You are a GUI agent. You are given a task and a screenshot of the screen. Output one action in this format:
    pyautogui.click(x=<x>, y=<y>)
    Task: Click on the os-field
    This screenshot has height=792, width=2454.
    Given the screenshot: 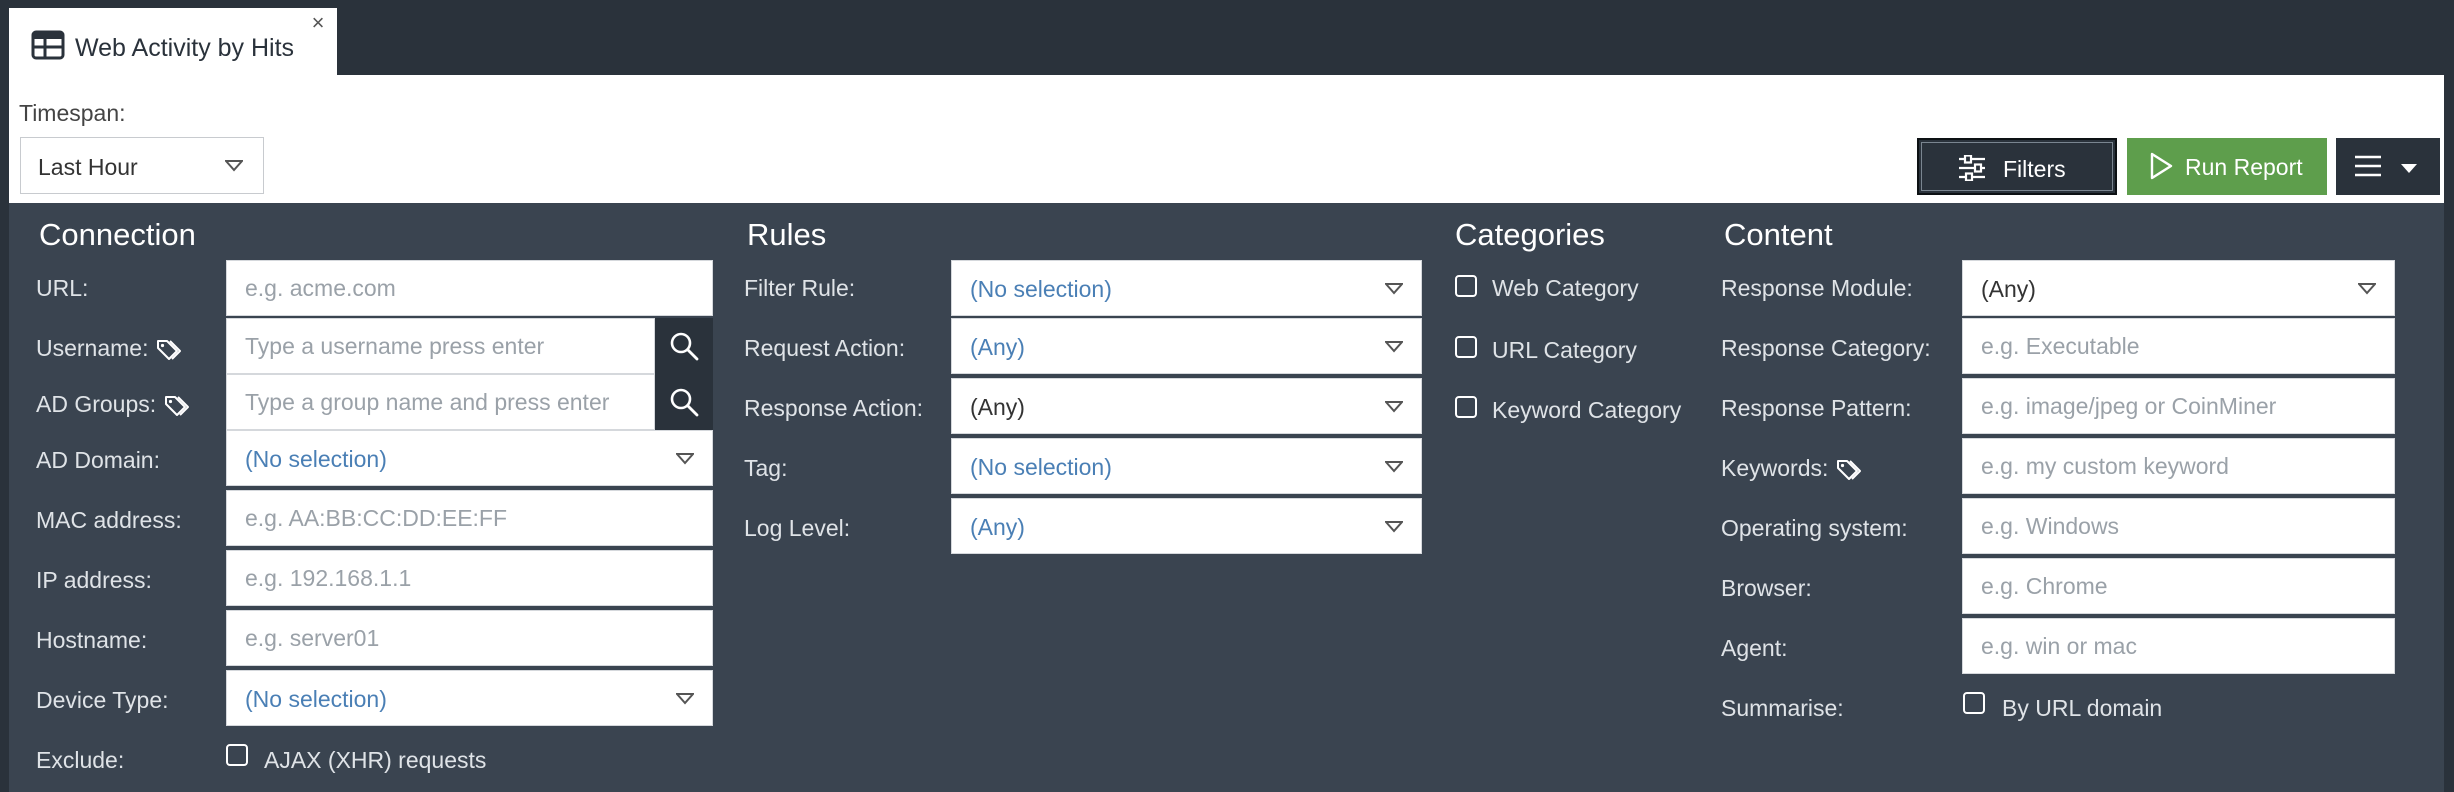 What is the action you would take?
    pyautogui.click(x=2178, y=526)
    